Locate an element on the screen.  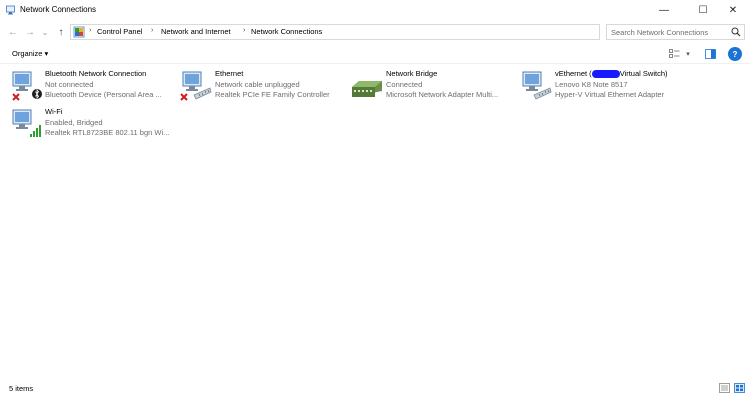
preview-pane-icon is located at coordinates (710, 54).